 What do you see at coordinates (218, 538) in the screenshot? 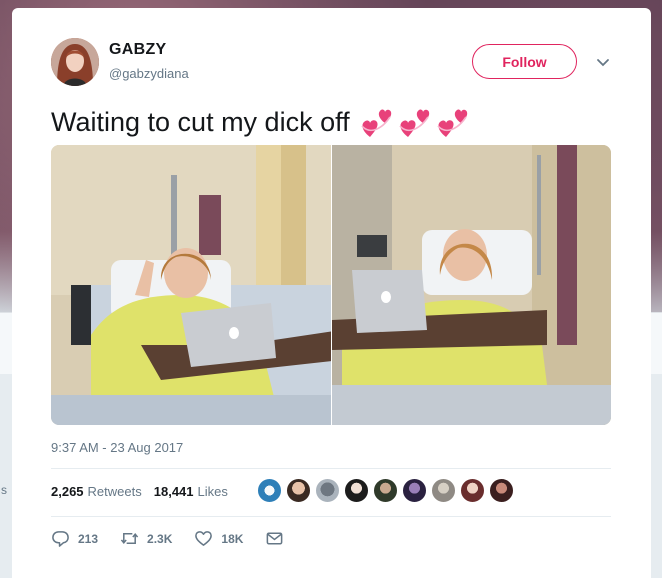
I see `like-action: 18K` at bounding box center [218, 538].